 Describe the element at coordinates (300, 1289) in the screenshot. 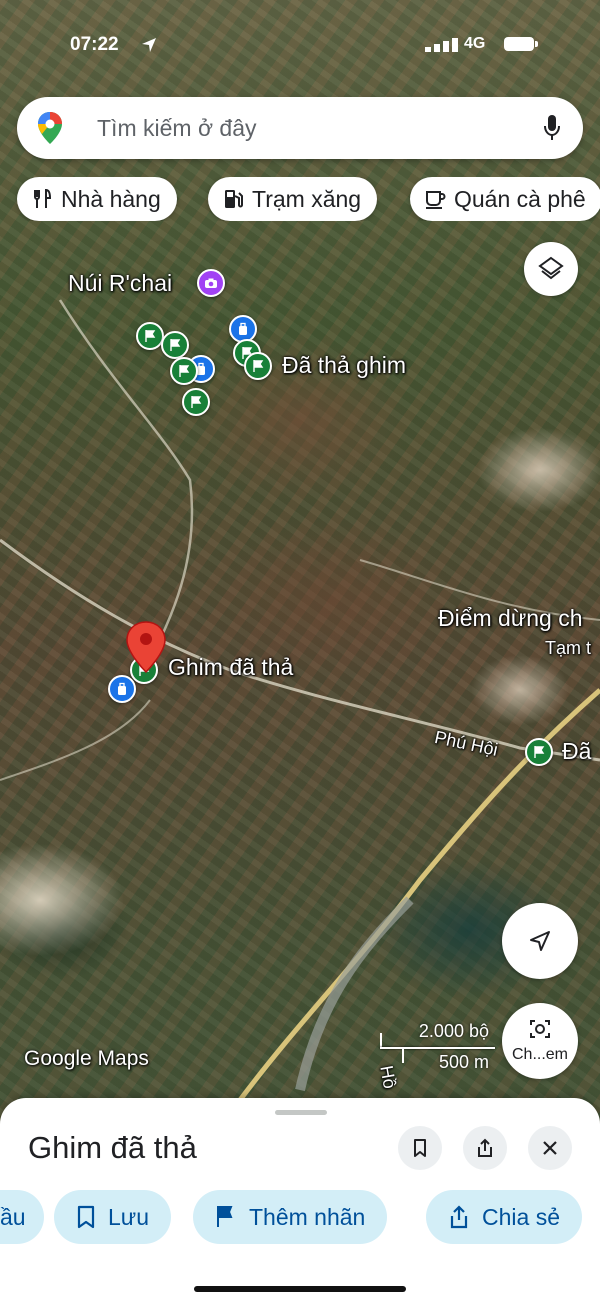

I see `home-indicator` at that location.